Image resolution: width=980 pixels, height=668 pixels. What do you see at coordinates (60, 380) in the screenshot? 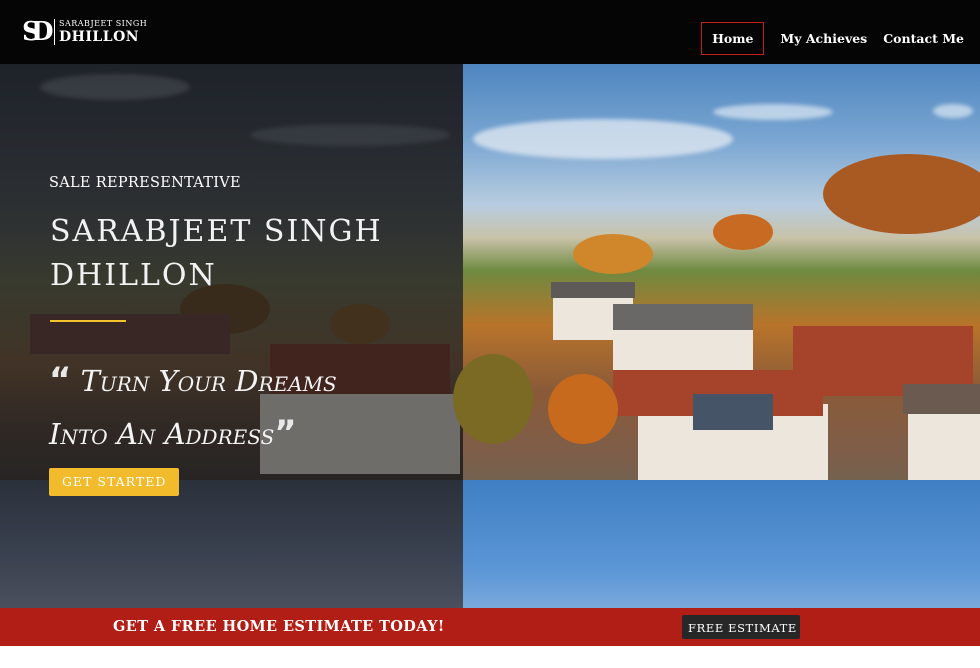
I see `open-quote-icon: “` at bounding box center [60, 380].